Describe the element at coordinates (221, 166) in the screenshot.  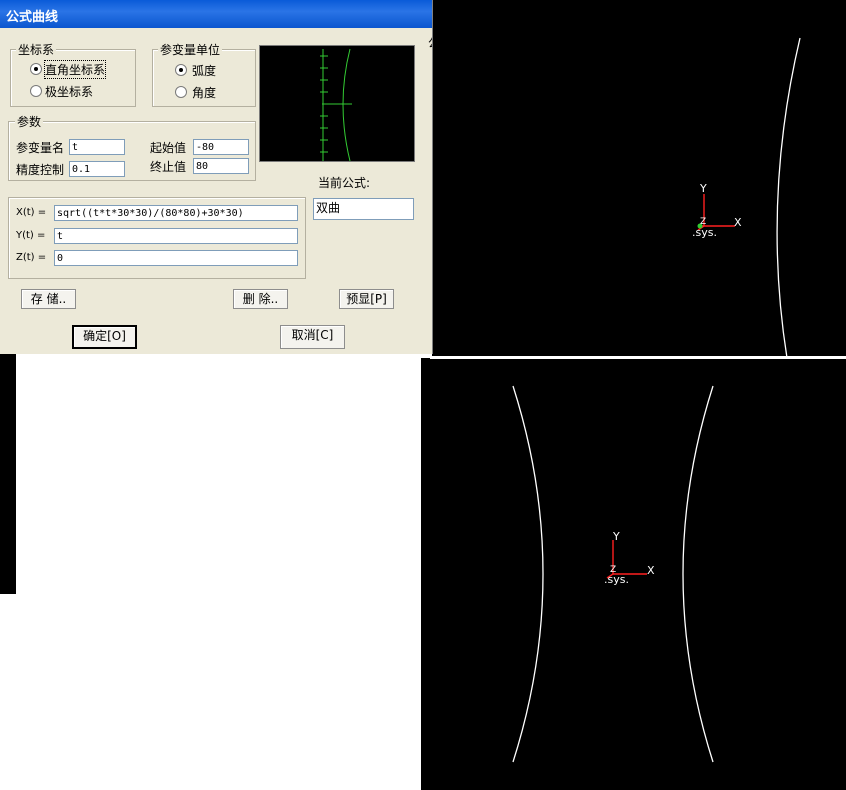
I see `end-value-input: 80` at that location.